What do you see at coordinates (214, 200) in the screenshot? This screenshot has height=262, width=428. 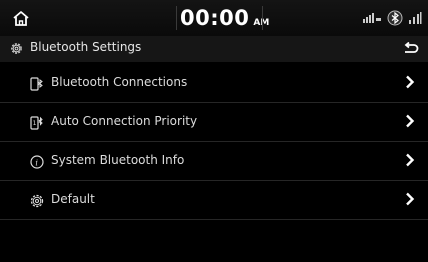 I see `list-item-default: Default` at bounding box center [214, 200].